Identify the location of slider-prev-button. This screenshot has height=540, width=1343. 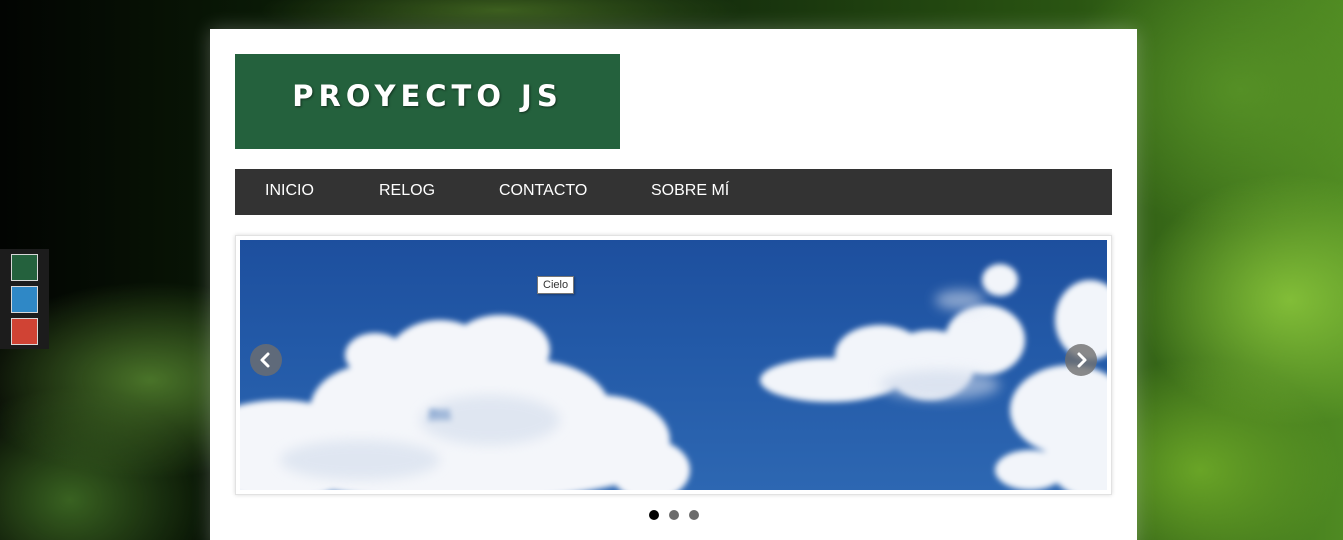
(266, 360).